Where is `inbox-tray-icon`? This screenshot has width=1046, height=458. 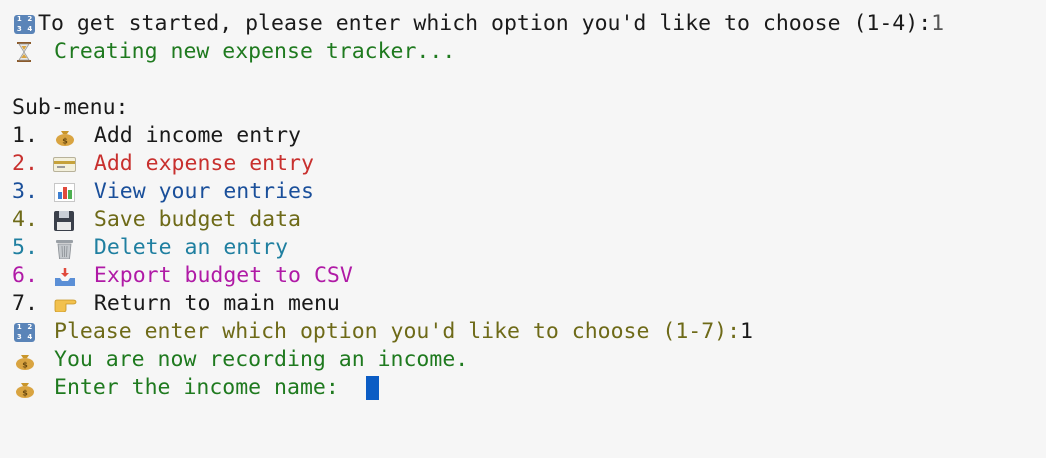
inbox-tray-icon is located at coordinates (65, 276).